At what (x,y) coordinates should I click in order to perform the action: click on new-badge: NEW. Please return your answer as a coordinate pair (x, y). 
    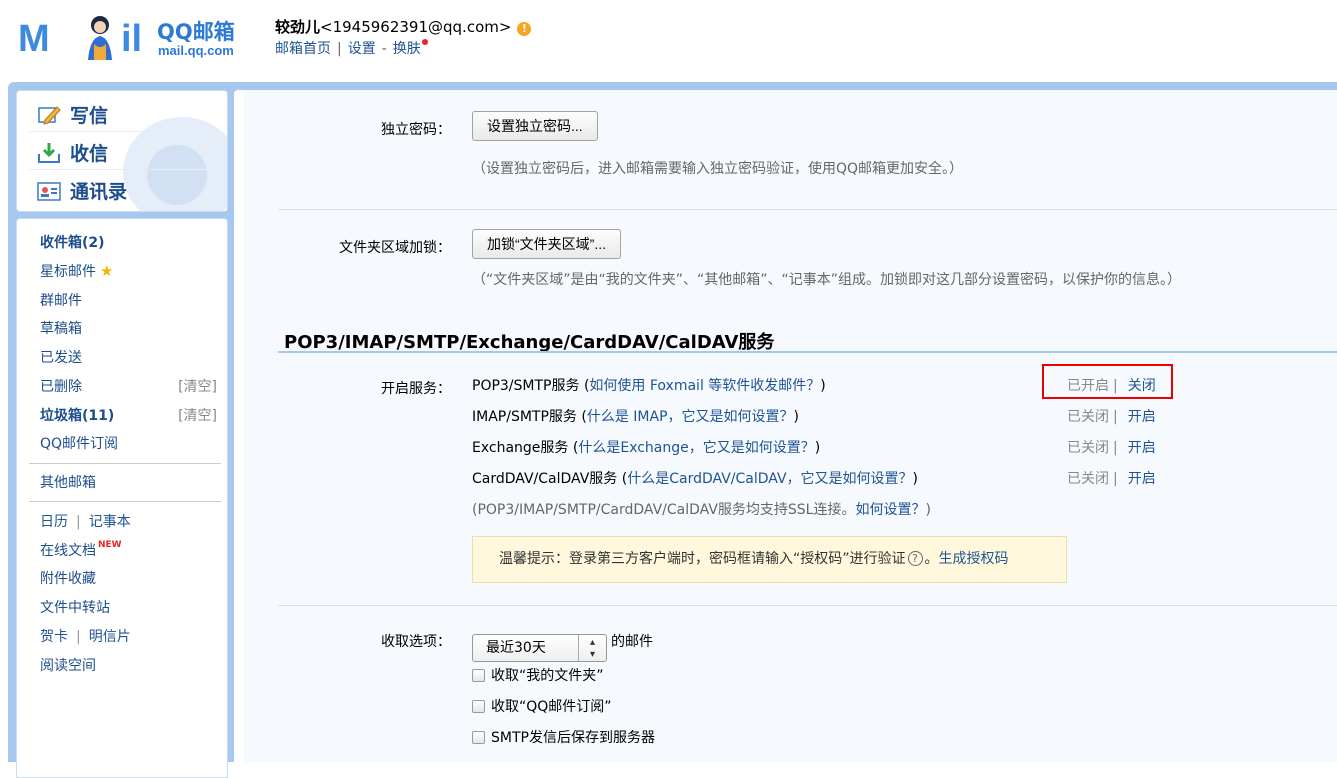
    Looking at the image, I should click on (110, 545).